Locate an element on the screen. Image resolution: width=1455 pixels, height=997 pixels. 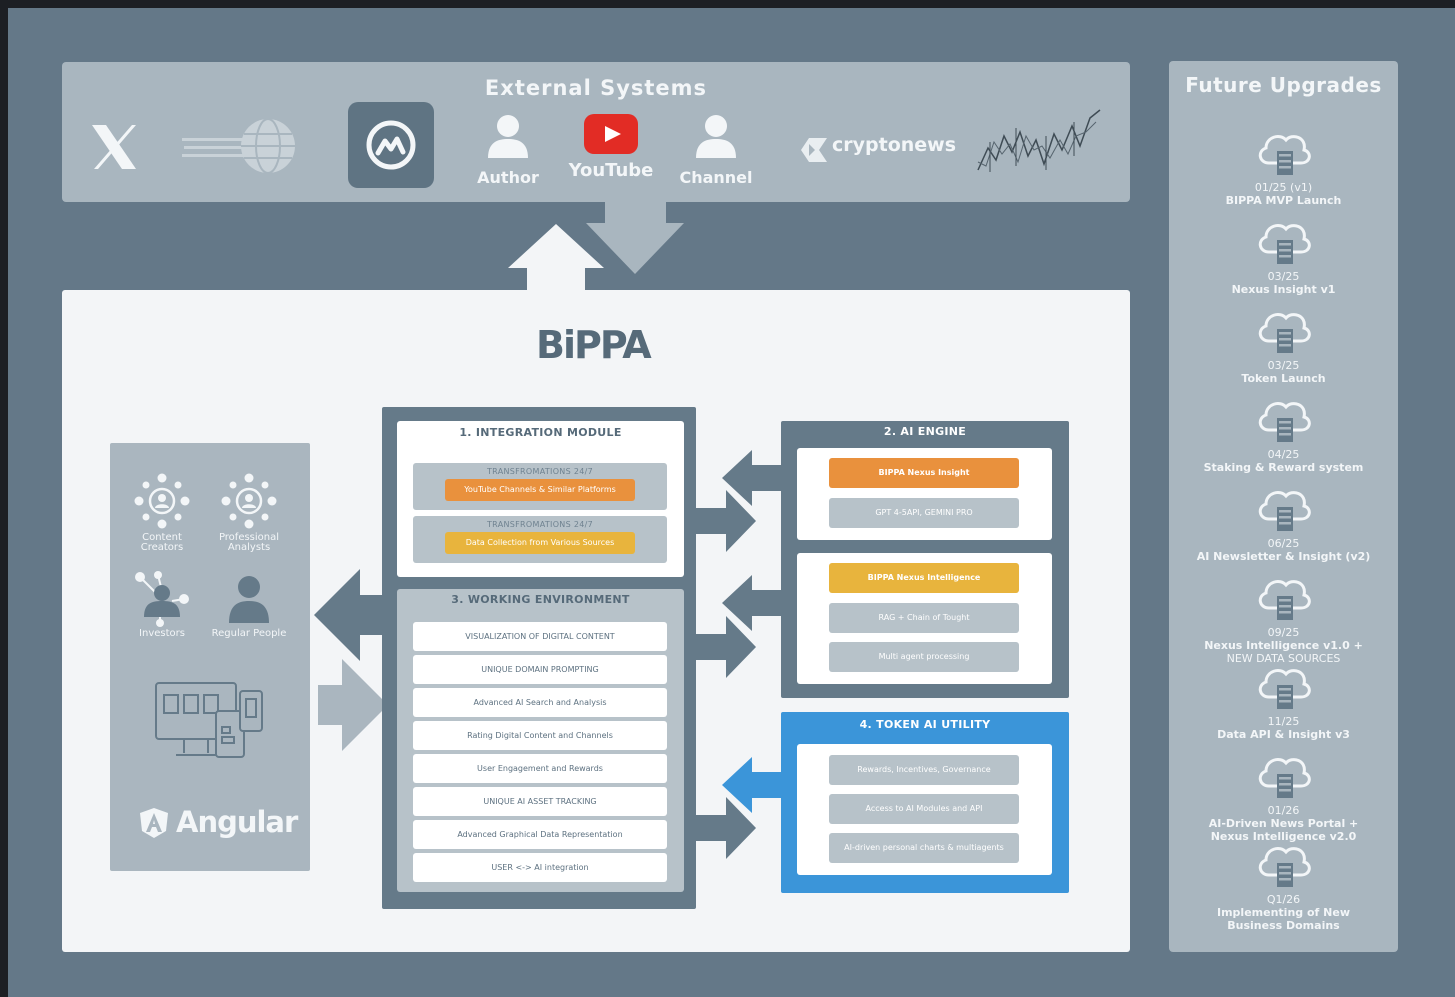
user-label-regular-people: Regular People is located at coordinates (249, 633).